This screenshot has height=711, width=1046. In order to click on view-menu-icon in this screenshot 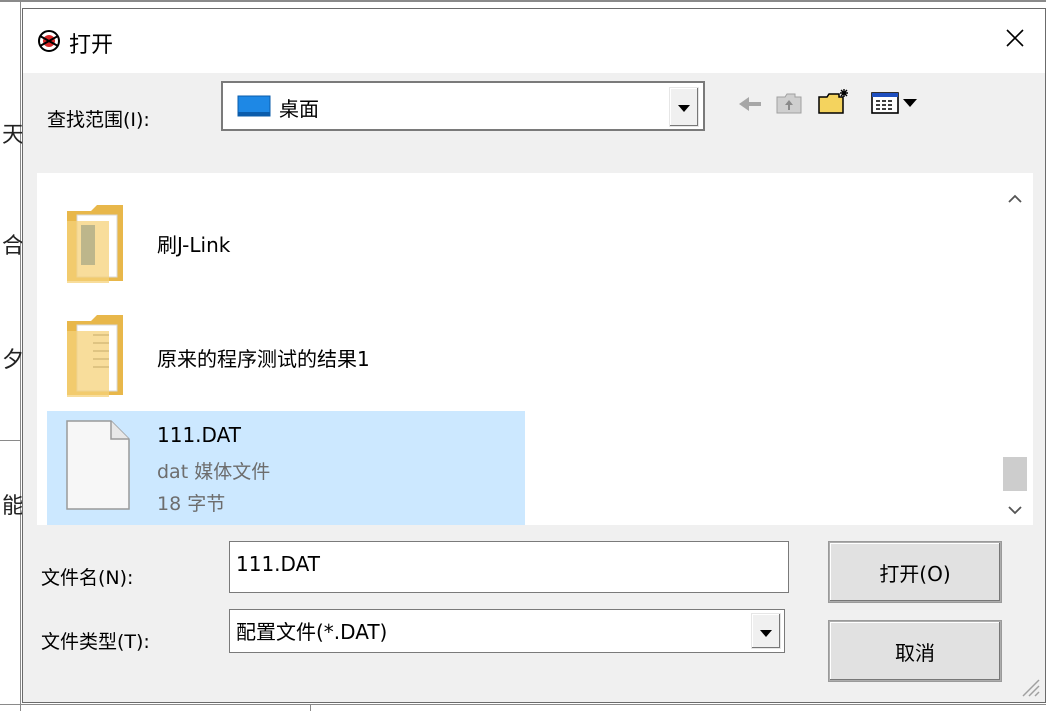, I will do `click(898, 105)`.